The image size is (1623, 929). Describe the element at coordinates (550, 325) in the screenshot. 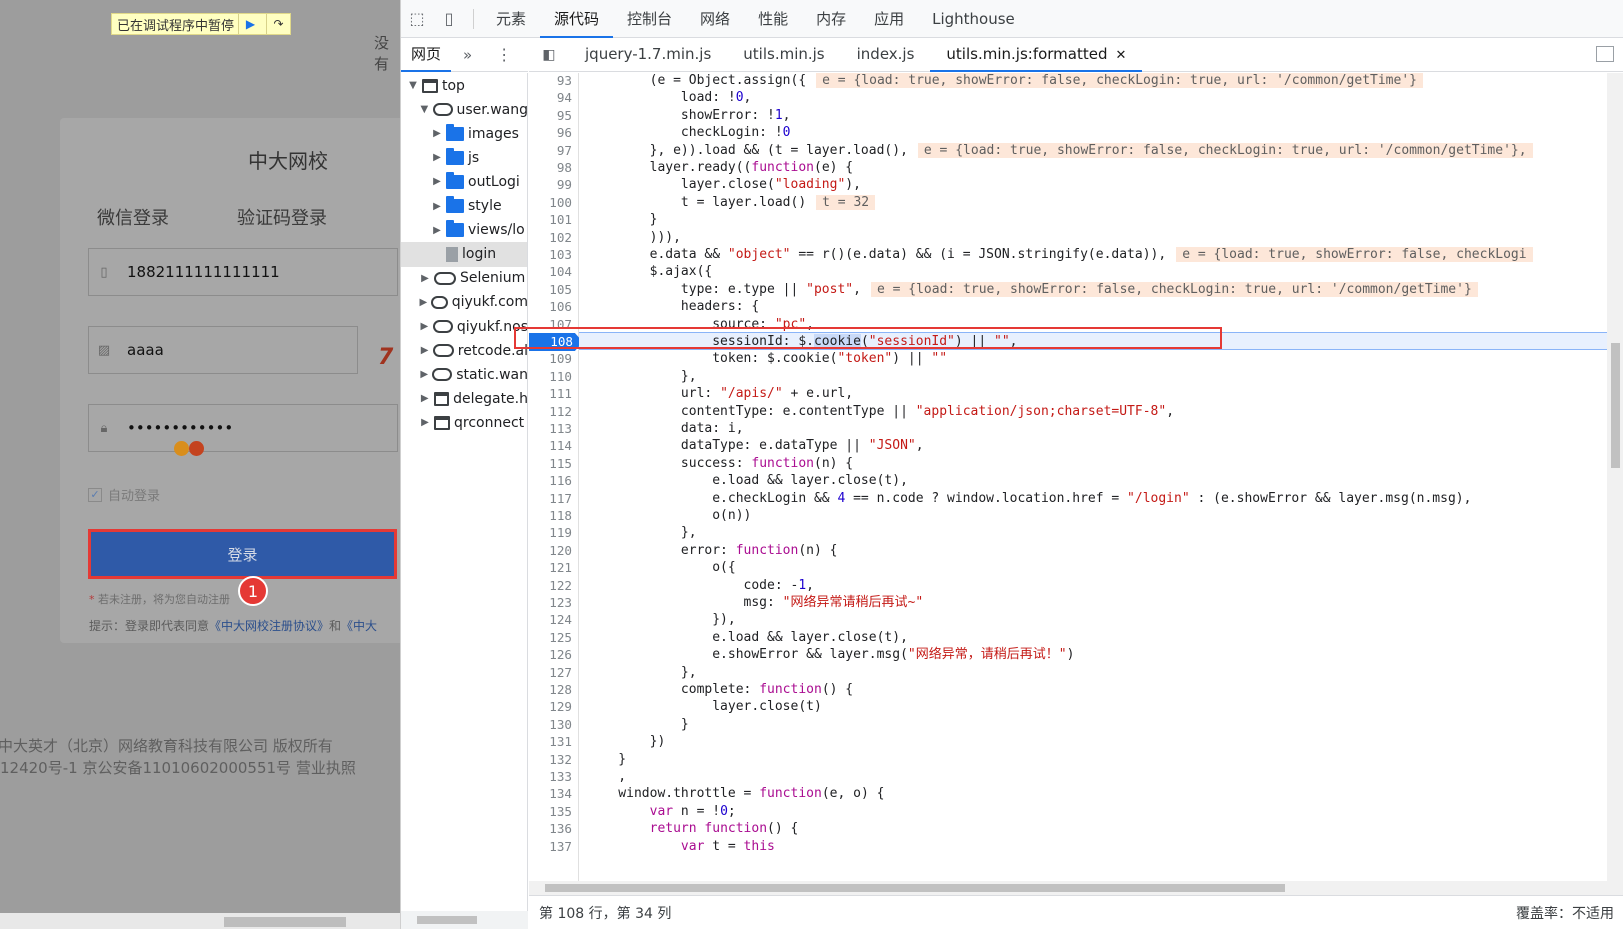

I see `line-number: 107` at that location.